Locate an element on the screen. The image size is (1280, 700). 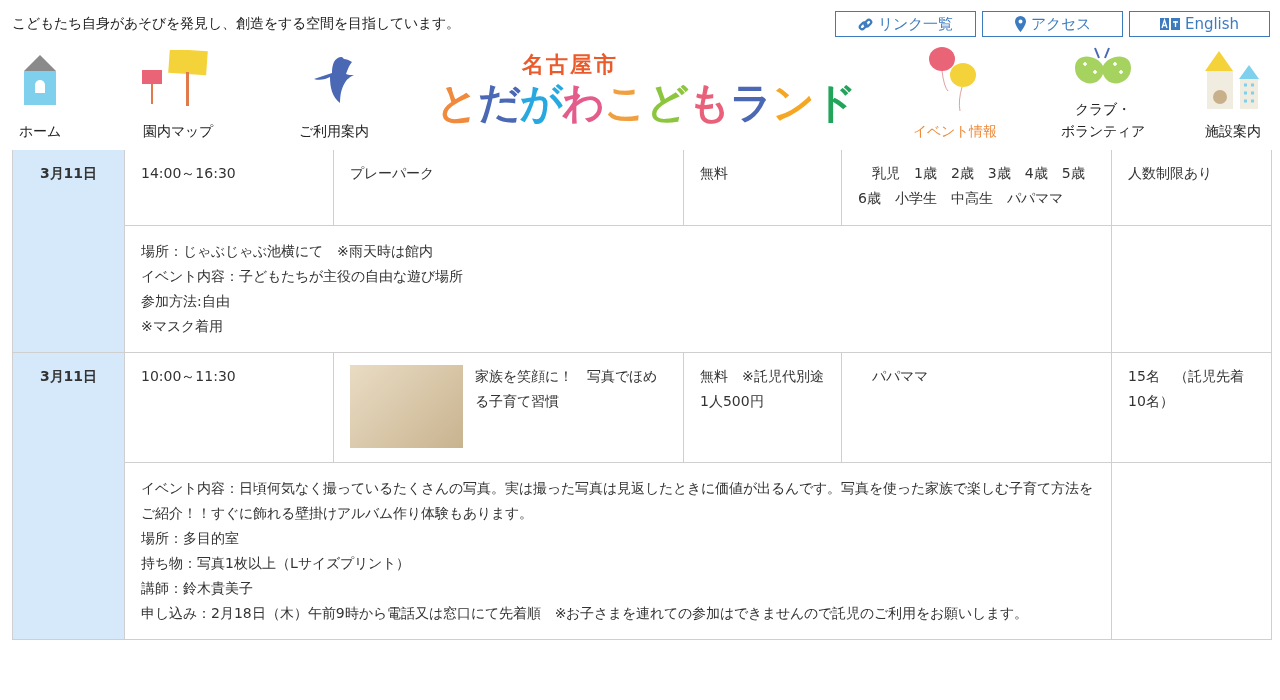
event-detail-line: 場所：多目的室 is located at coordinates (190, 538).